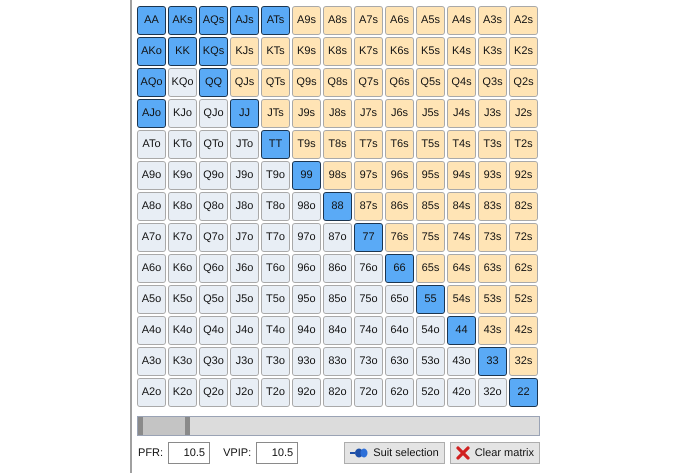 The width and height of the screenshot is (692, 473). What do you see at coordinates (213, 20) in the screenshot?
I see `suited-hand-cell: AQs` at bounding box center [213, 20].